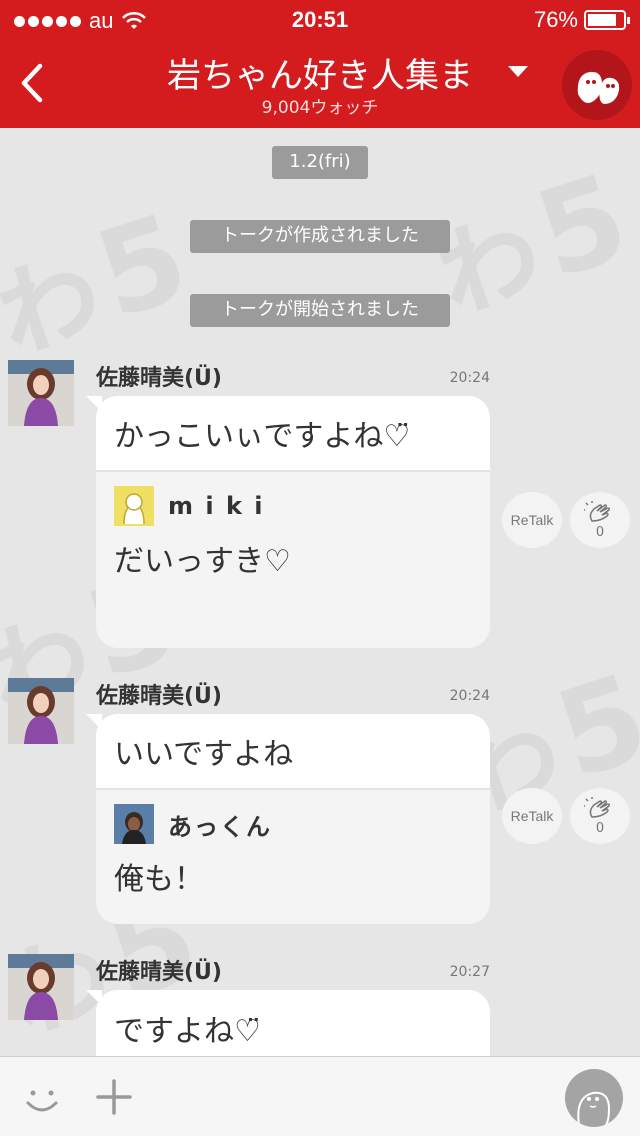 The image size is (640, 1136). What do you see at coordinates (42, 1099) in the screenshot?
I see `smiley-icon` at bounding box center [42, 1099].